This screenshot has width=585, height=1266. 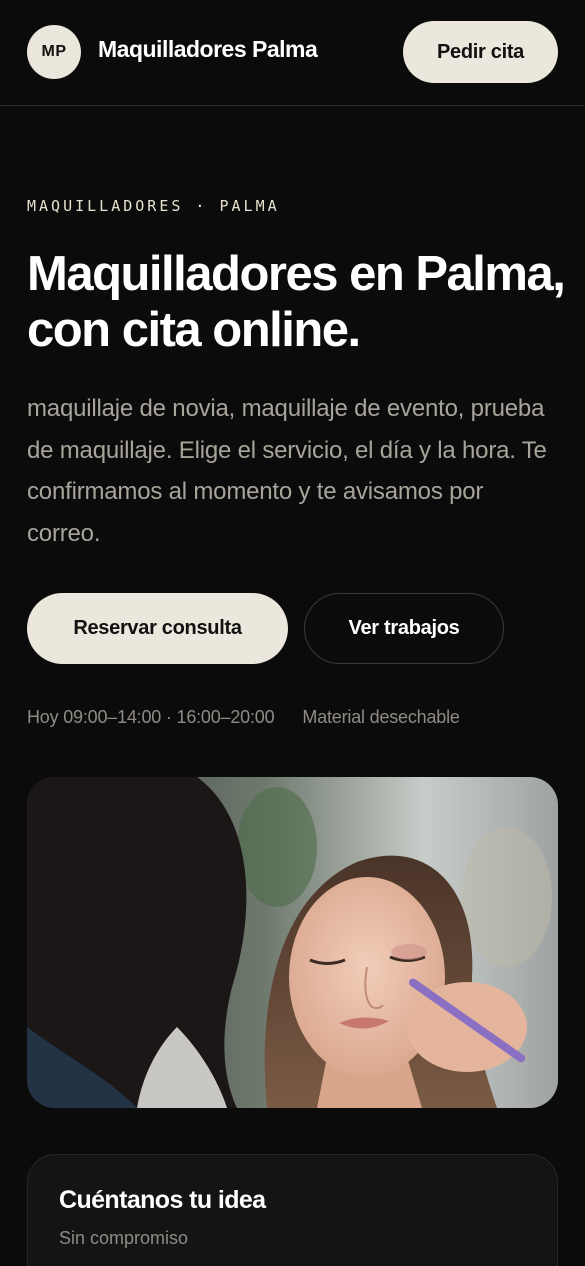 I want to click on hero-eyebrow: MAQUILLADORES · PALMA, so click(x=153, y=206).